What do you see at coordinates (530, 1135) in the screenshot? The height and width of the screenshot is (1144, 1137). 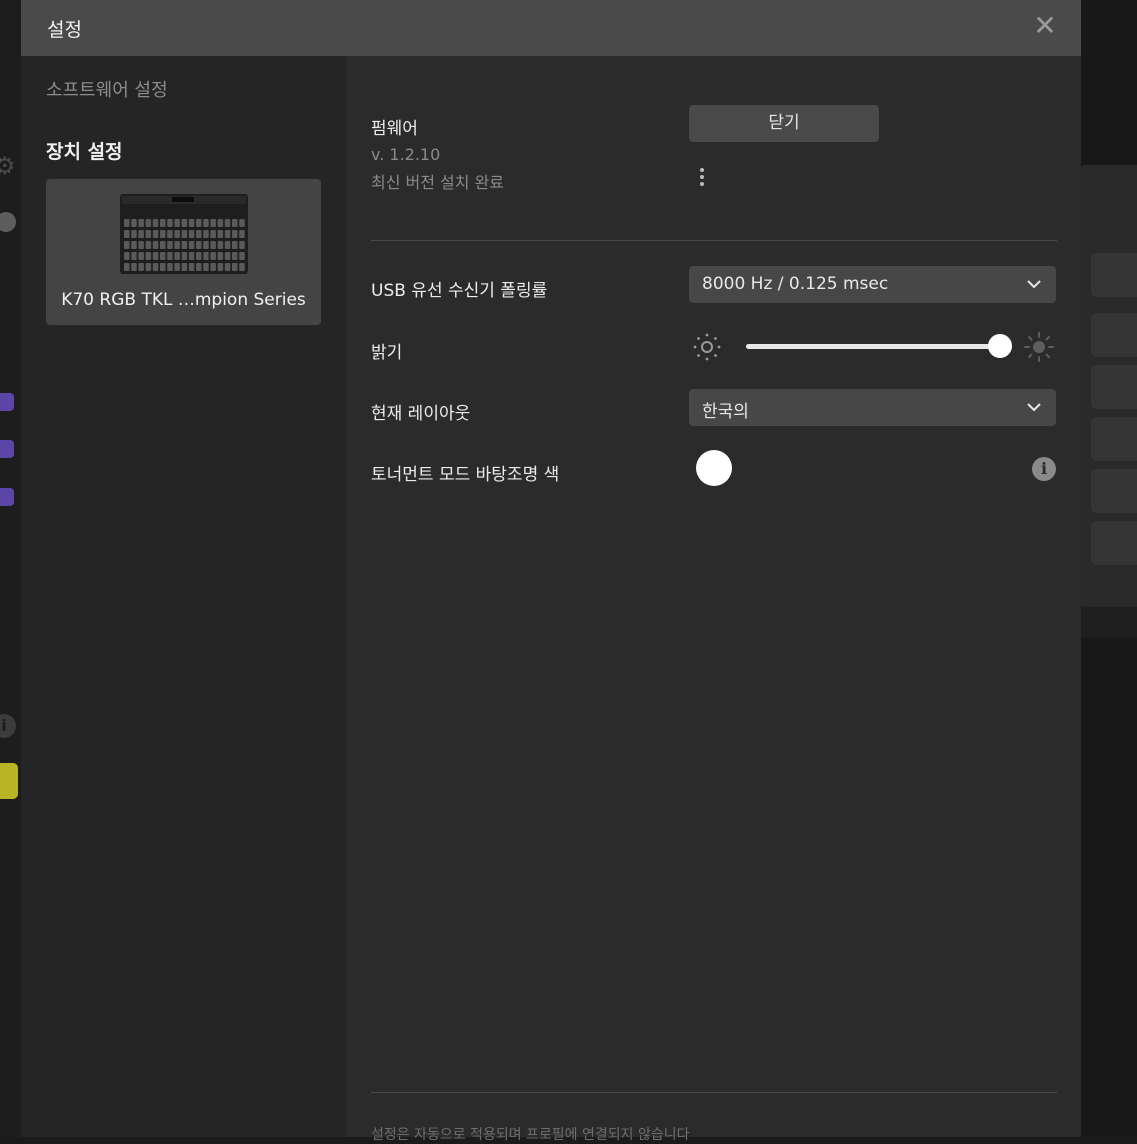 I see `footer-note: 설정은 자동으로 적용되며 프로필에 연결되지 않습니다` at bounding box center [530, 1135].